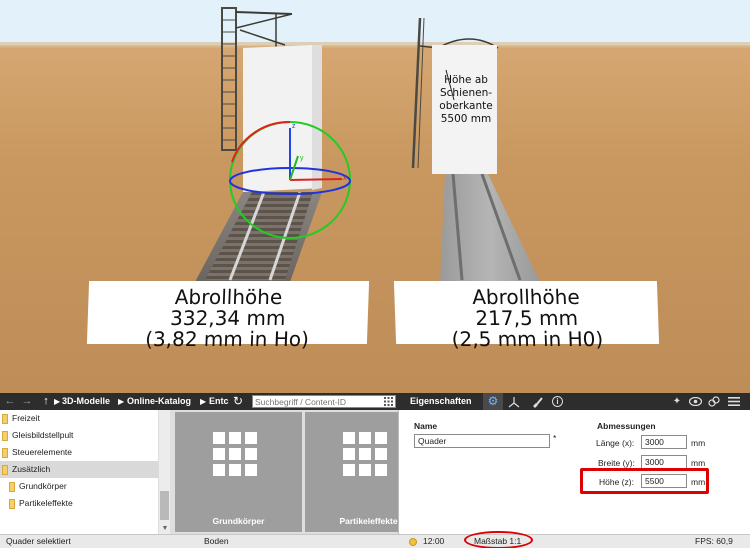 This screenshot has width=750, height=548. Describe the element at coordinates (698, 463) in the screenshot. I see `width-unit: mm` at that location.